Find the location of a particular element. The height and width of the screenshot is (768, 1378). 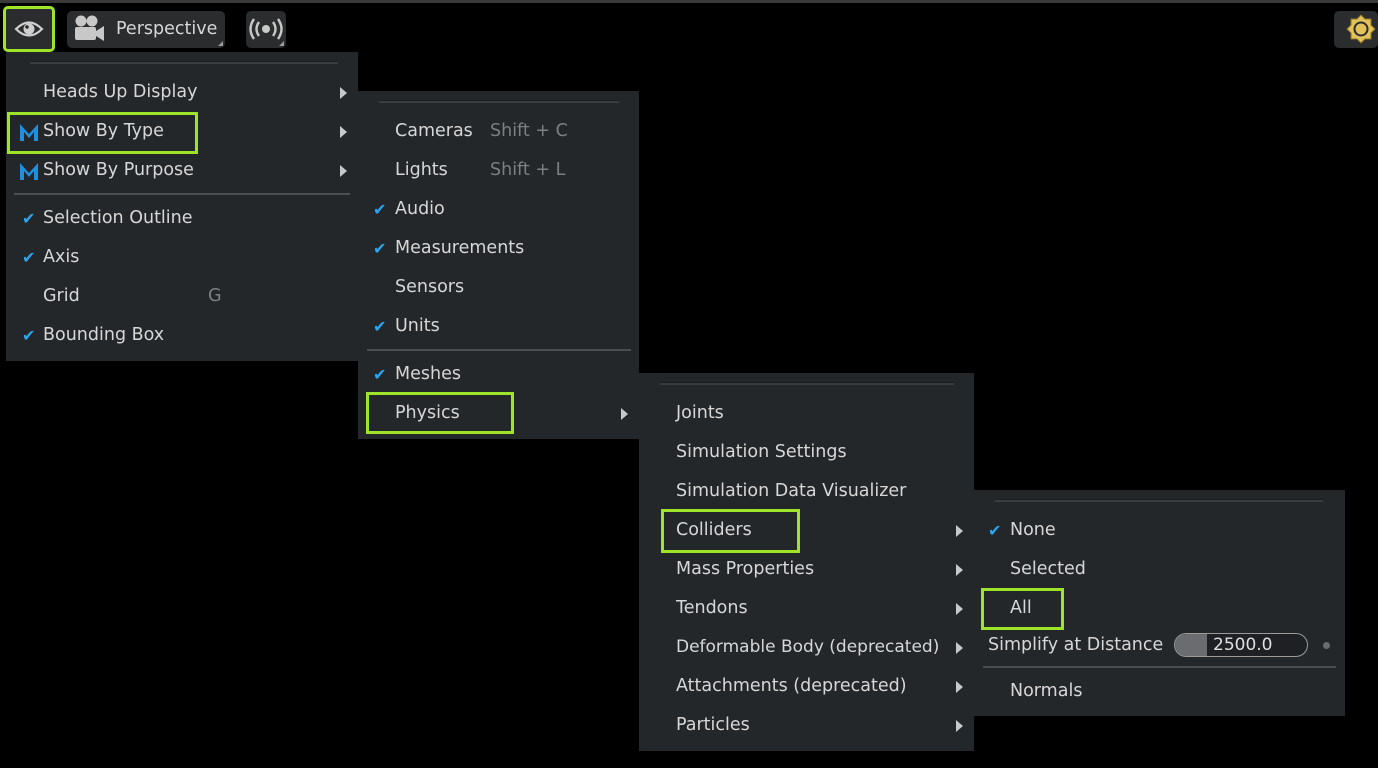

window-top-border is located at coordinates (689, 1).